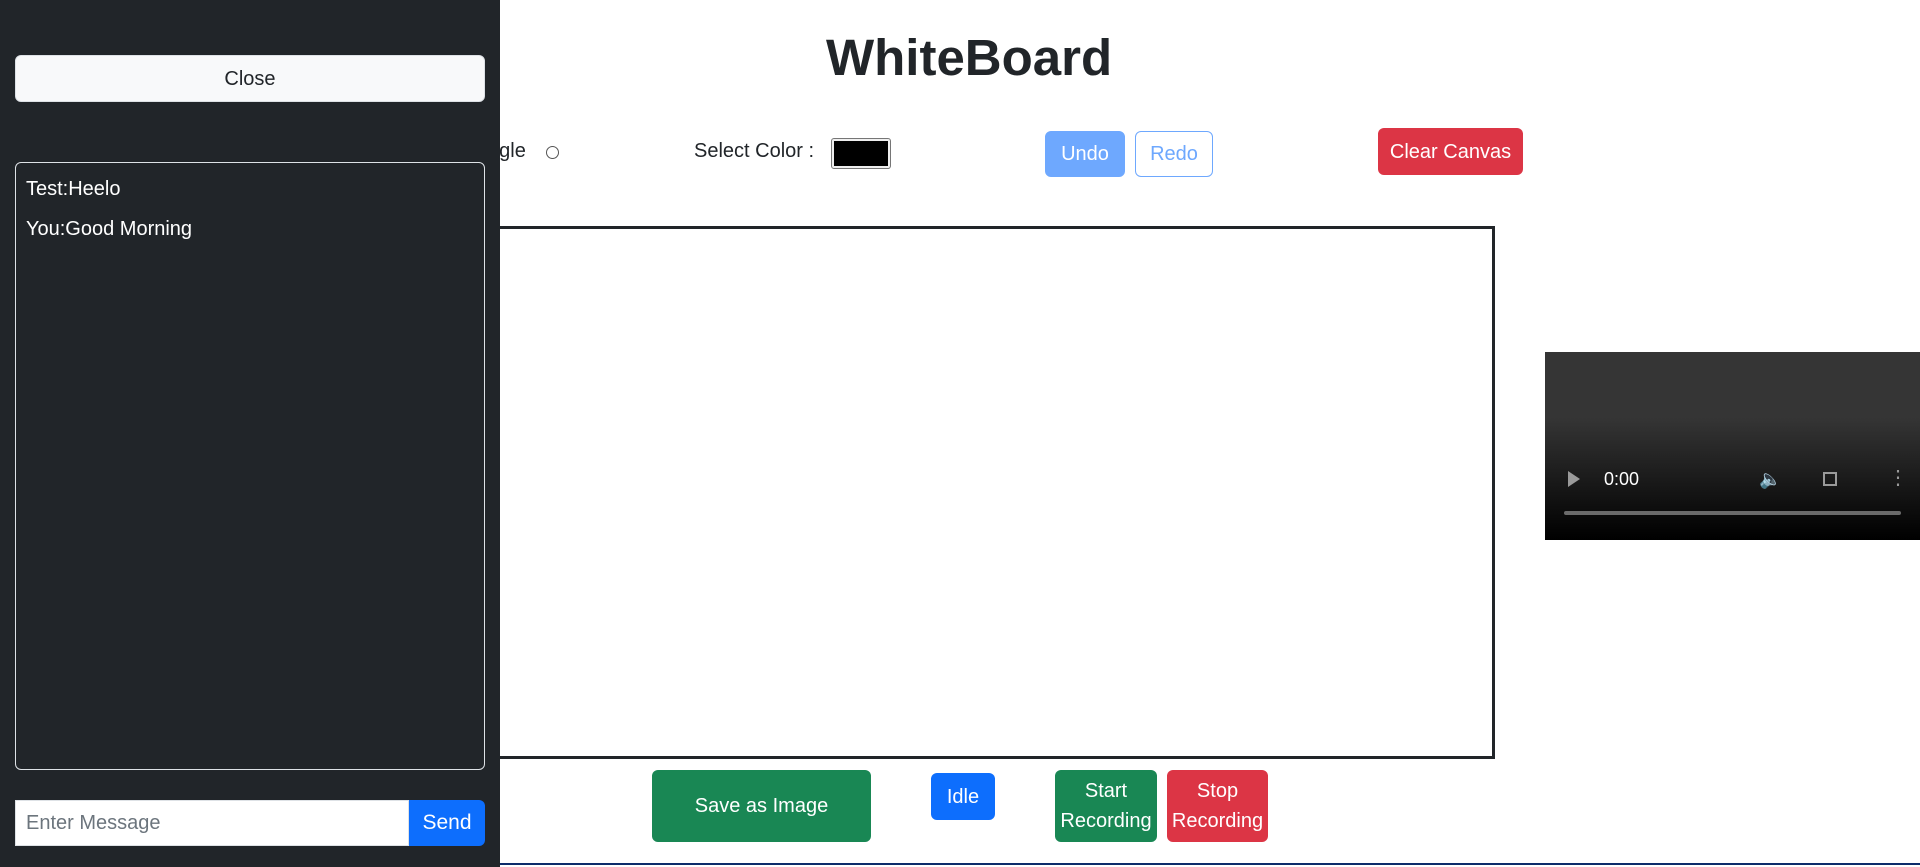 The image size is (1920, 867). What do you see at coordinates (1217, 806) in the screenshot?
I see `stop-recording-button: Stop Recording` at bounding box center [1217, 806].